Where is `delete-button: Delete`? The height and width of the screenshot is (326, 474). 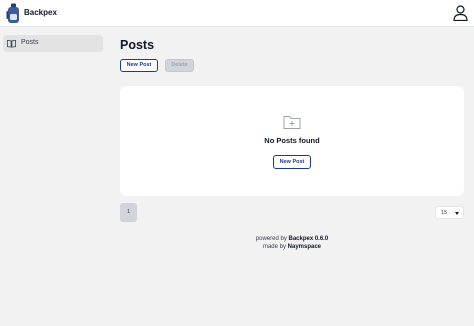 delete-button: Delete is located at coordinates (179, 65).